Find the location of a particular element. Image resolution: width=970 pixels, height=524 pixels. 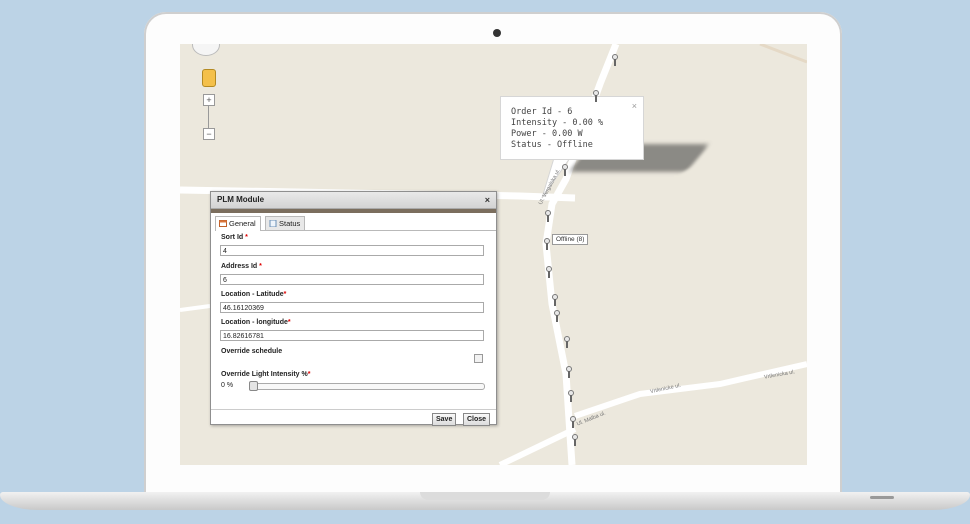

latitude-field: 46.16120369 is located at coordinates (352, 307).